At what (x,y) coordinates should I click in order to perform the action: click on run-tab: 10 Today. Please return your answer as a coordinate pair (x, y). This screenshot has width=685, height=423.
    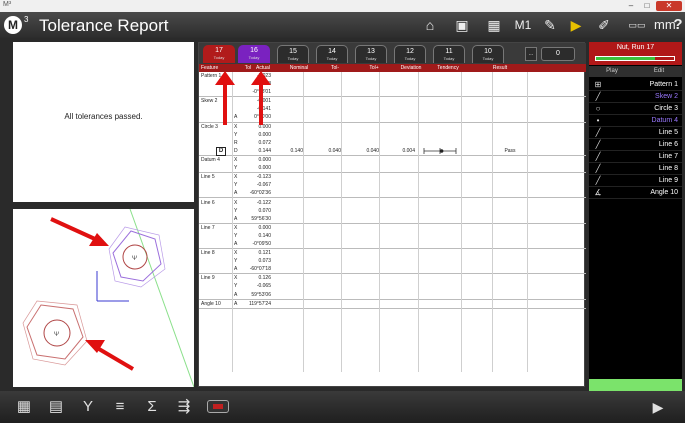
    Looking at the image, I should click on (488, 54).